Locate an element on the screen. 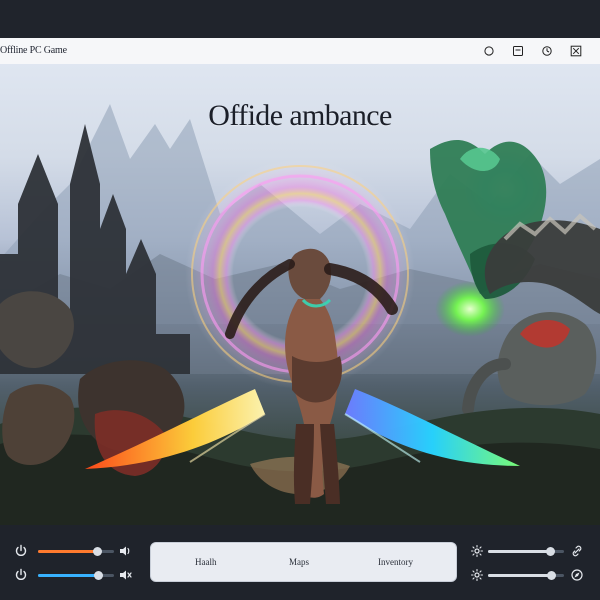 The height and width of the screenshot is (600, 600). speaker-icon is located at coordinates (125, 551).